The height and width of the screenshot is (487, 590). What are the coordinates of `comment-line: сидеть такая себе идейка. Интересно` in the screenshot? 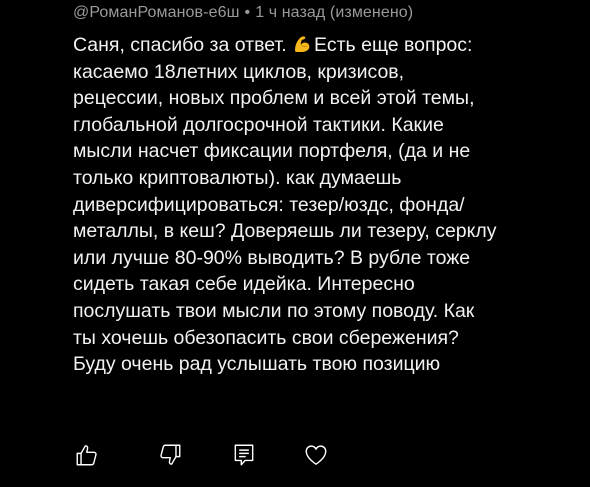 It's located at (244, 284).